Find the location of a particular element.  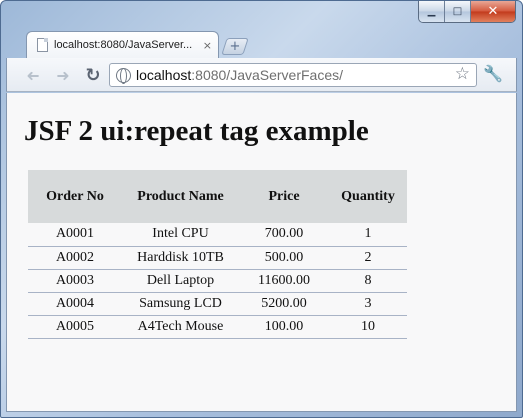

table-row: A0003 Dell Laptop 11600.00 8 is located at coordinates (217, 281).